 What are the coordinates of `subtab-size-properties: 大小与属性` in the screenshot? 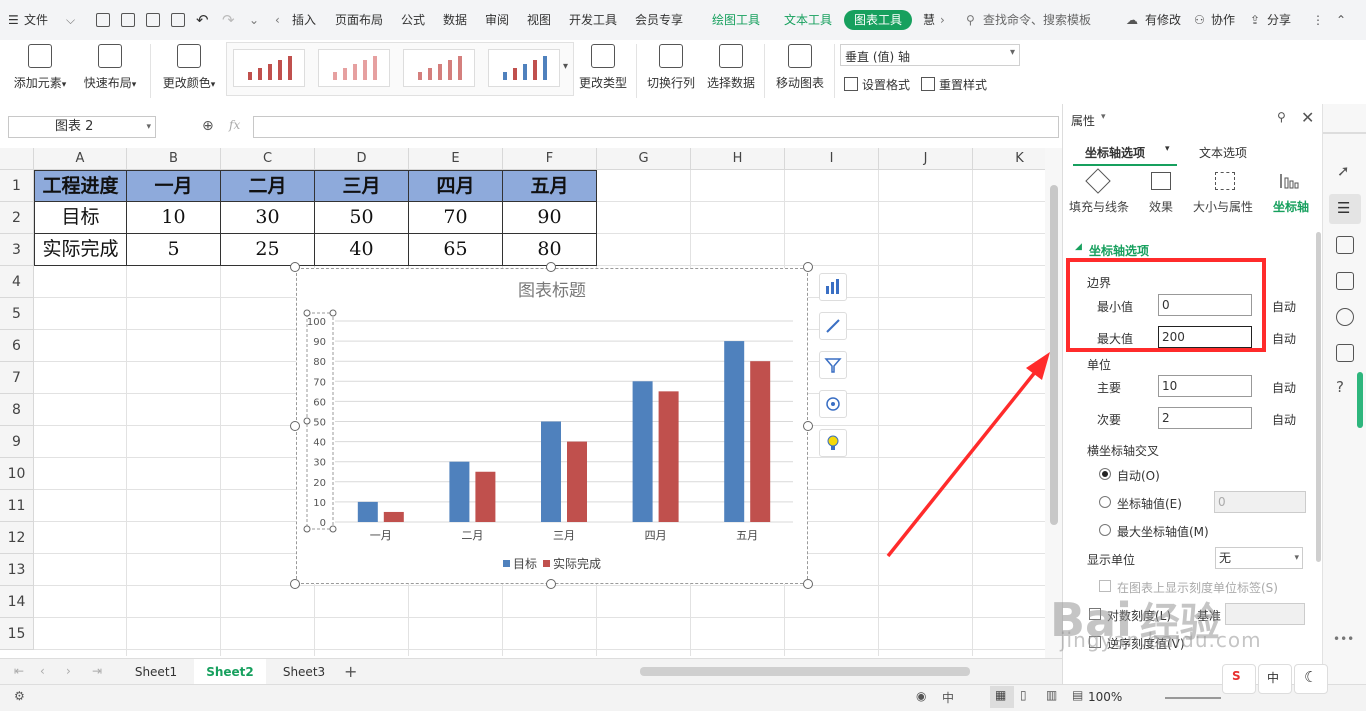 It's located at (1223, 206).